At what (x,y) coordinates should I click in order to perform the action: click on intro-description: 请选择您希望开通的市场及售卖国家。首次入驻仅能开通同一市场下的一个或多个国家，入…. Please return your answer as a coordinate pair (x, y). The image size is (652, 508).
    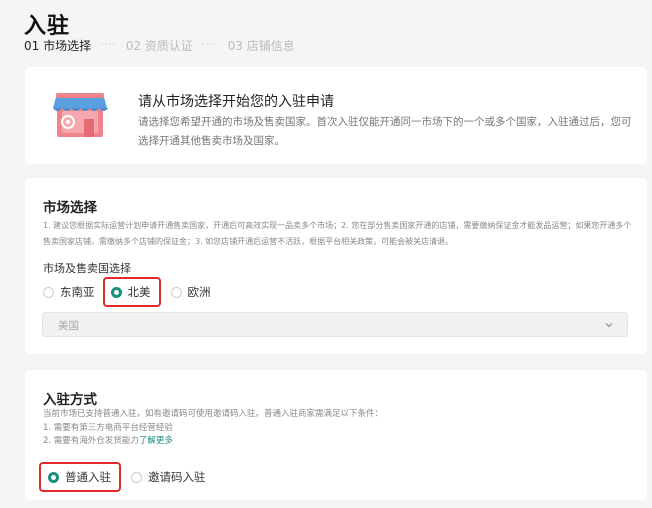
    Looking at the image, I should click on (385, 131).